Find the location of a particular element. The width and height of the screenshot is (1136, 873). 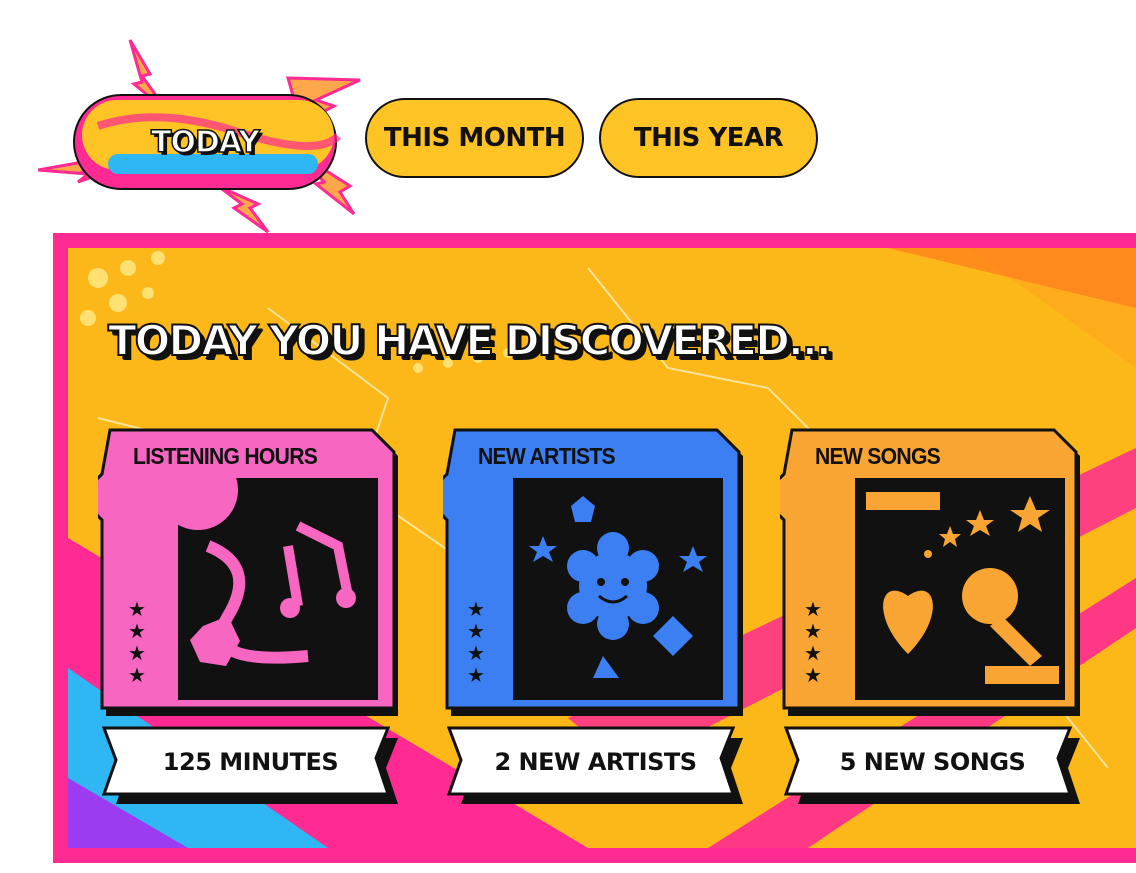

listening-minutes-value: 125 MINUTES is located at coordinates (250, 762).